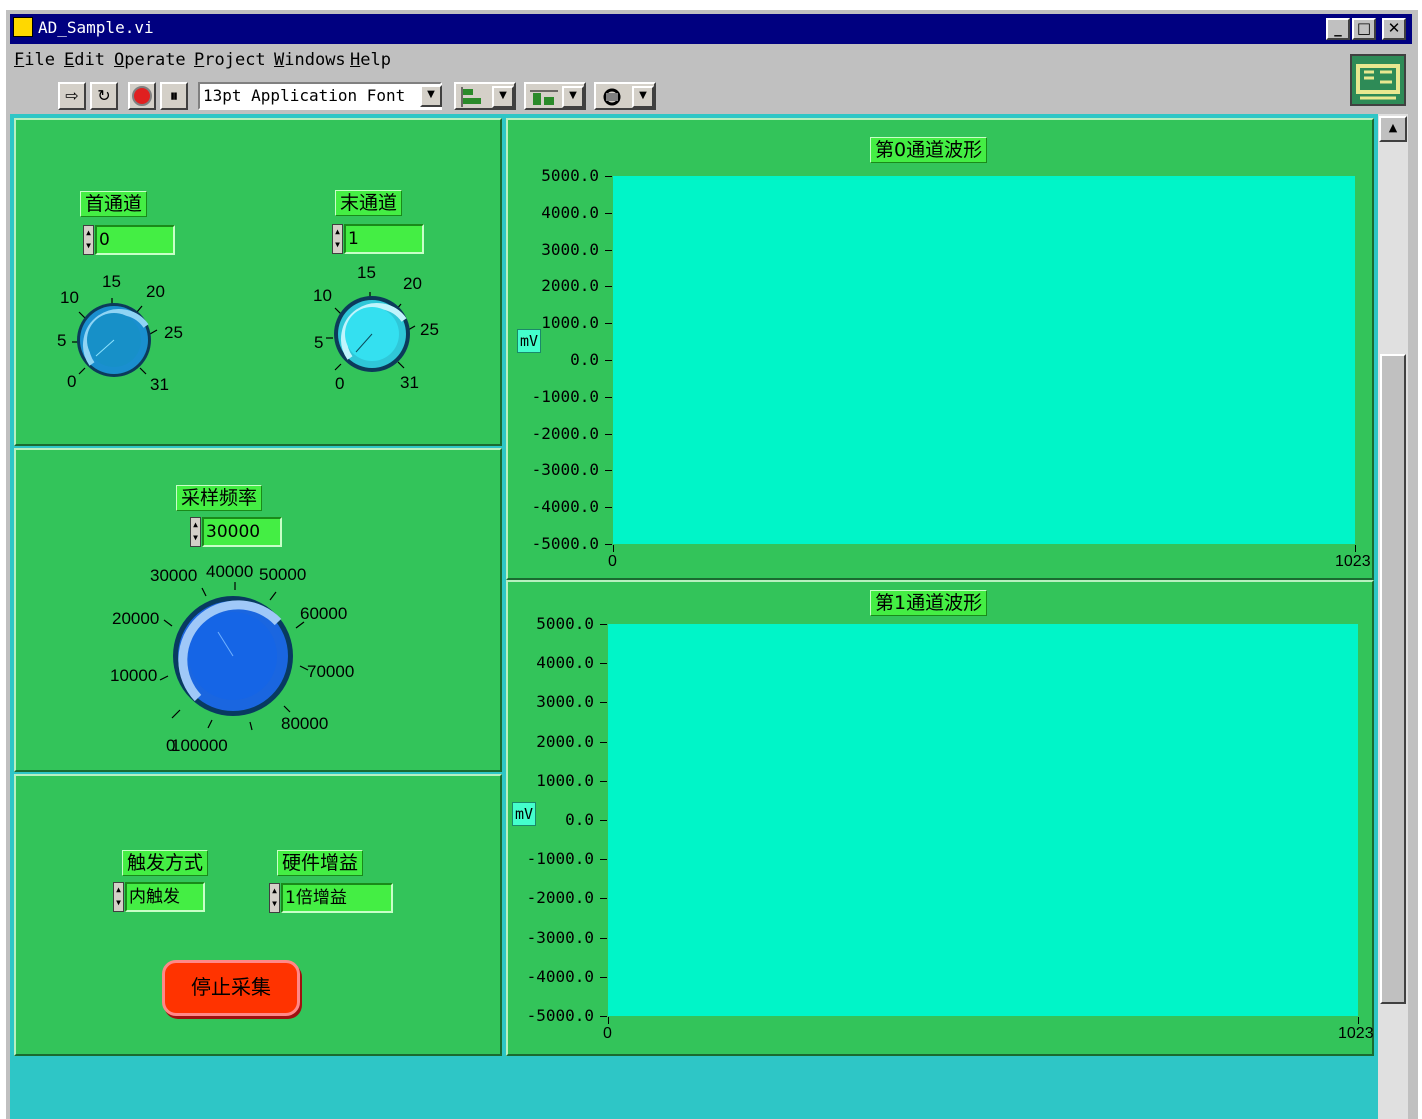 The image size is (1422, 1119). I want to click on knob3-tick-80000: 80000, so click(305, 723).